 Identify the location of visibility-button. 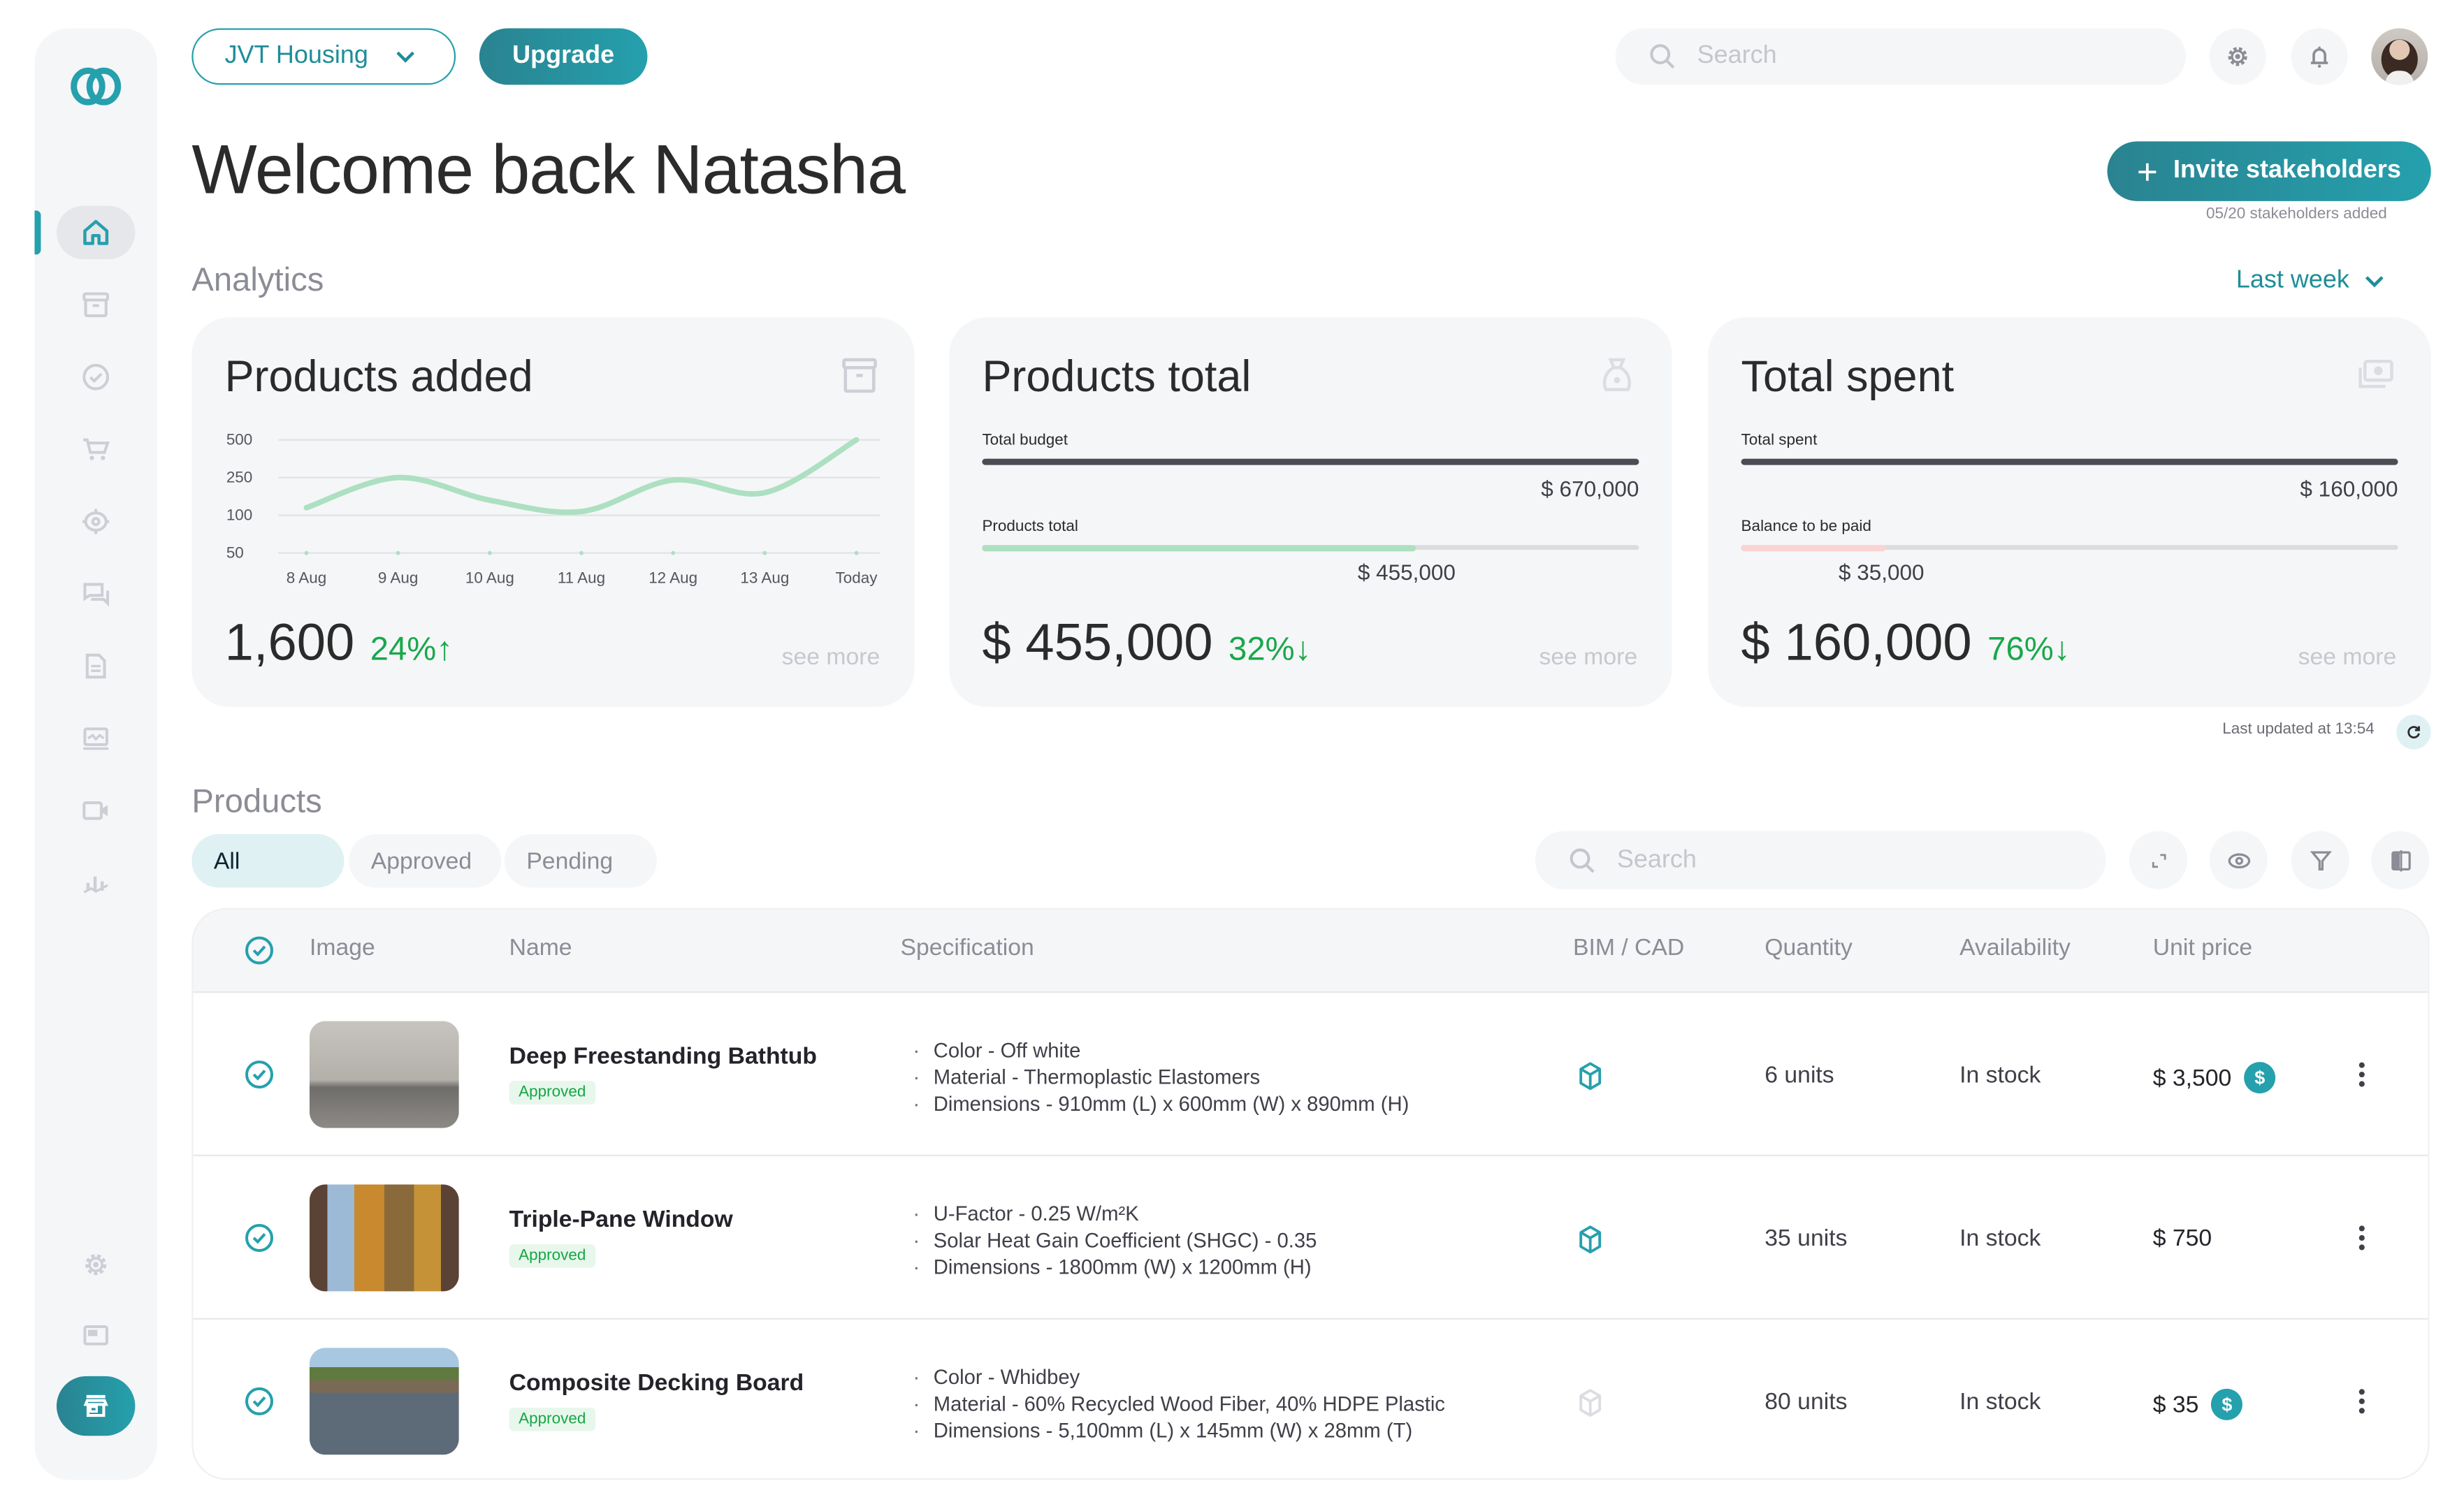
(2238, 860).